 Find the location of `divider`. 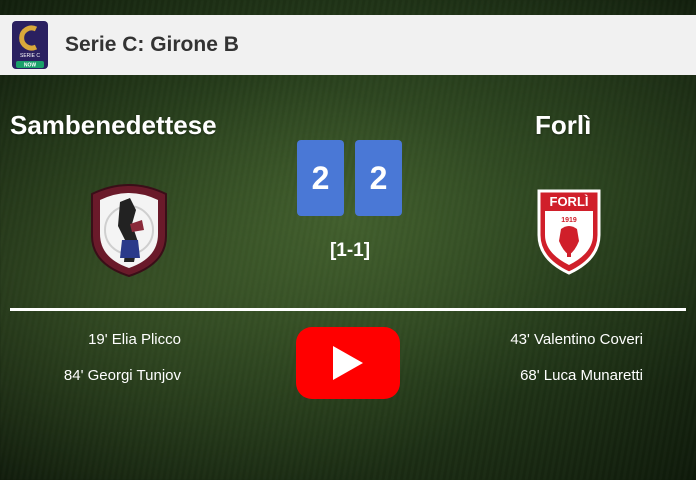

divider is located at coordinates (348, 309).